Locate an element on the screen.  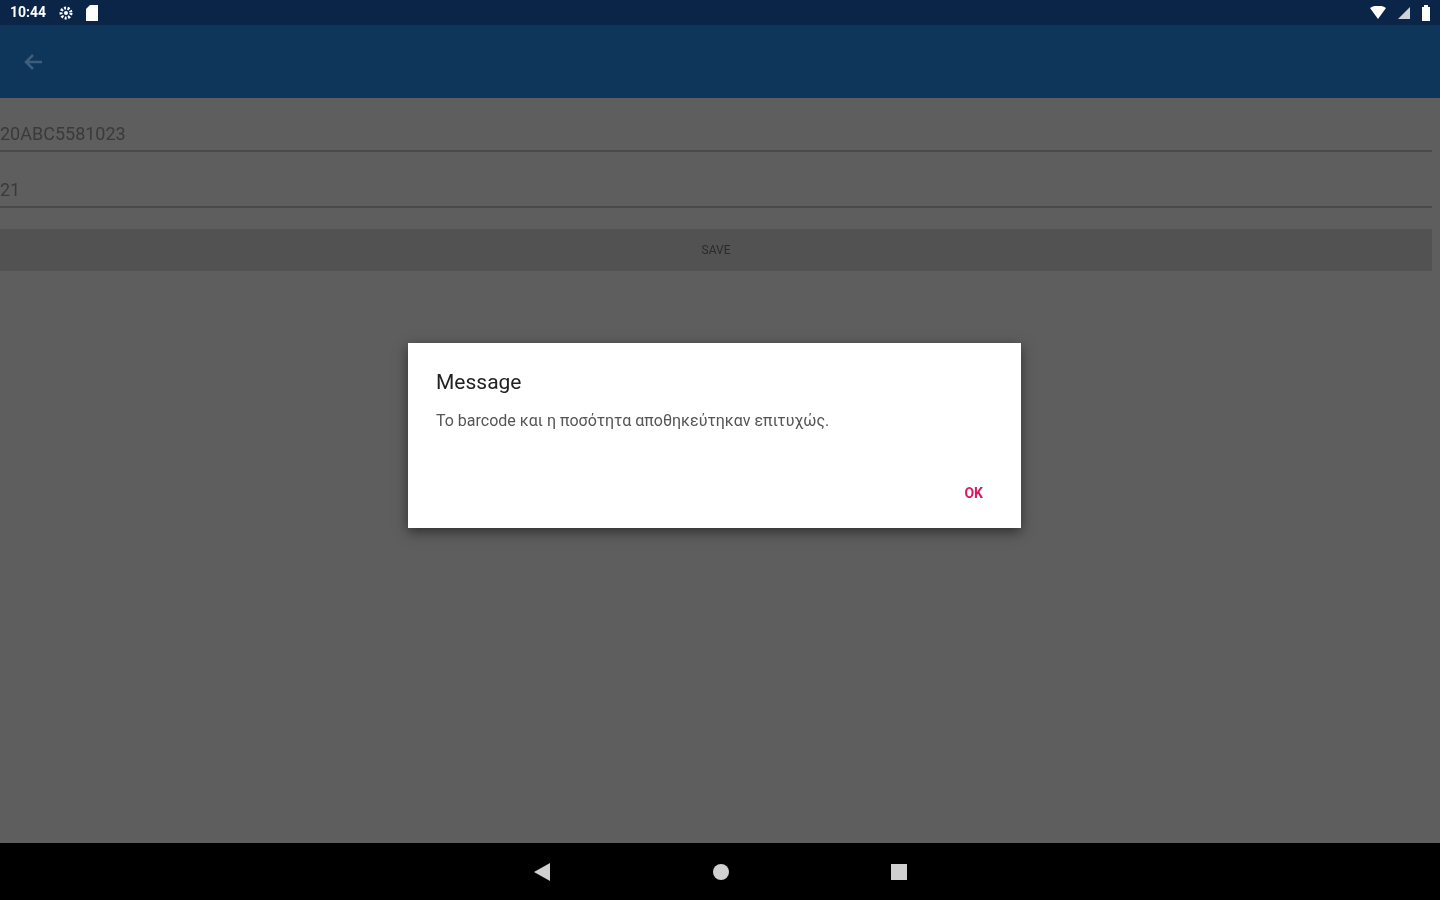
dialog-title: Message is located at coordinates (479, 382).